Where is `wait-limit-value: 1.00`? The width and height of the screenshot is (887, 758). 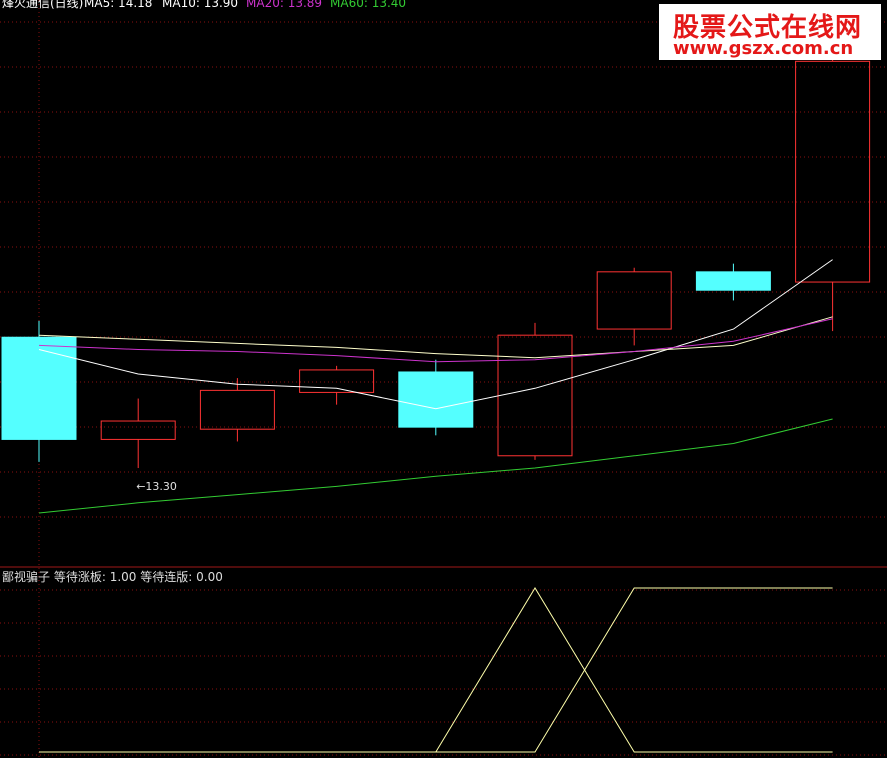 wait-limit-value: 1.00 is located at coordinates (123, 577).